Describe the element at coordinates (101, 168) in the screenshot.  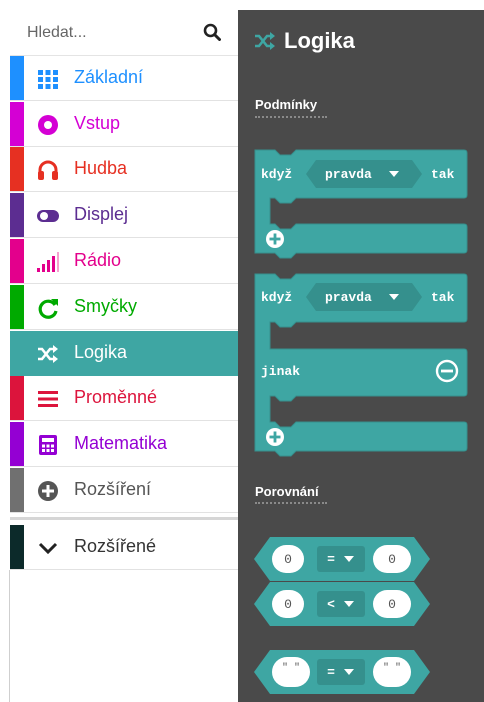
I see `category-label: Hudba` at that location.